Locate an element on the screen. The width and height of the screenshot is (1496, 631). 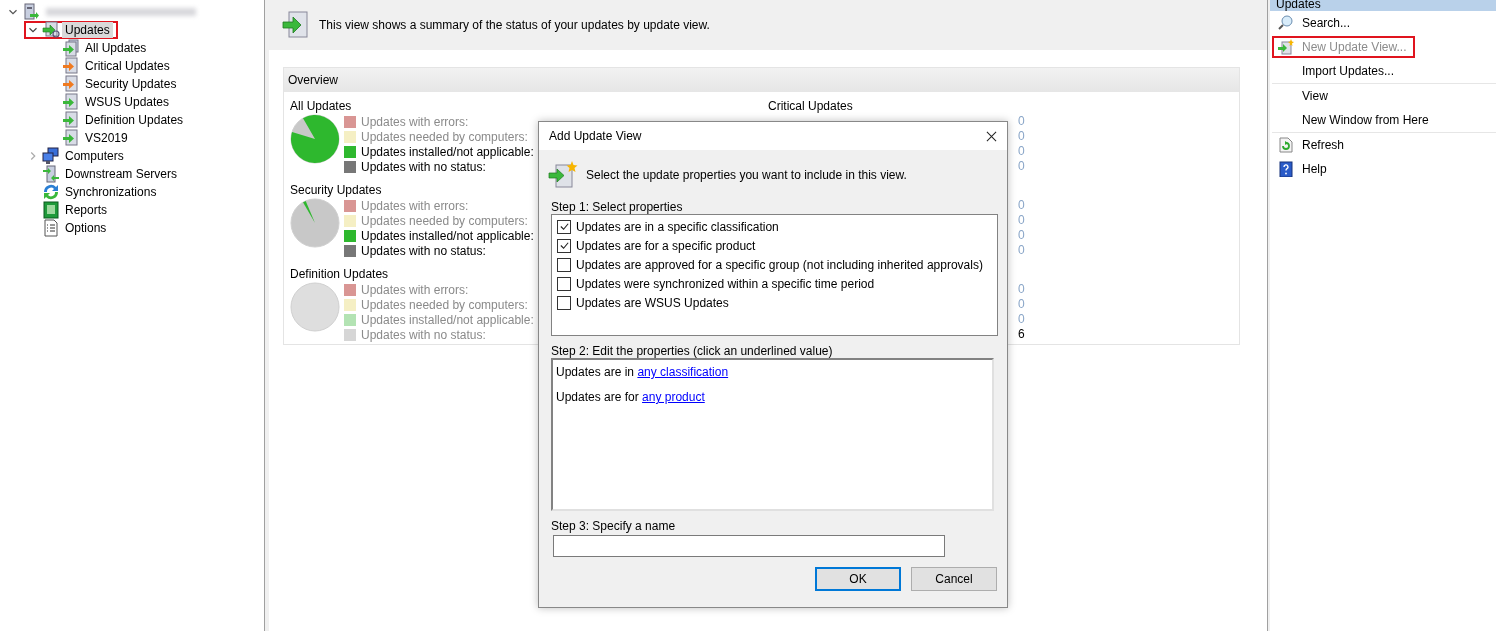
action-item: Help is located at coordinates (1303, 169).